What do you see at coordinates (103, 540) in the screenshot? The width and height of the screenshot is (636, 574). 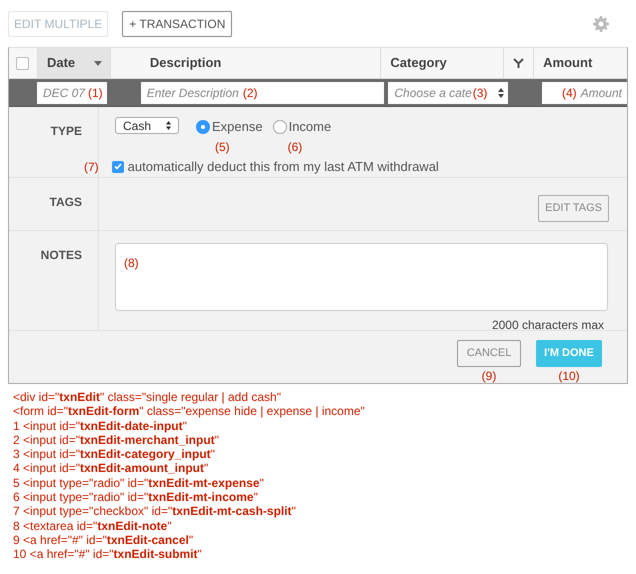 I see `code-line: 9 <a href="#" id="txnEdit-cancel"` at bounding box center [103, 540].